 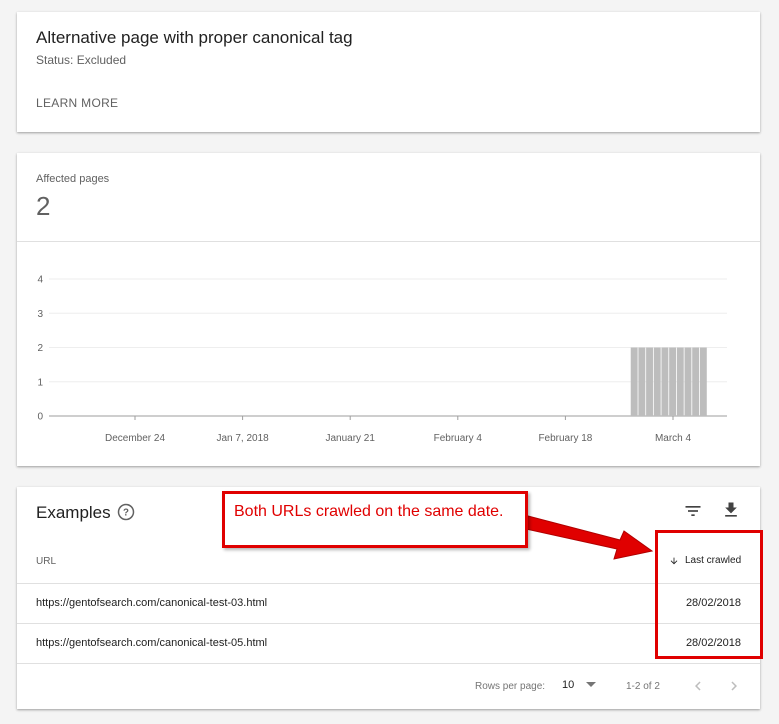 I want to click on y-tick-label: 0, so click(x=40, y=417).